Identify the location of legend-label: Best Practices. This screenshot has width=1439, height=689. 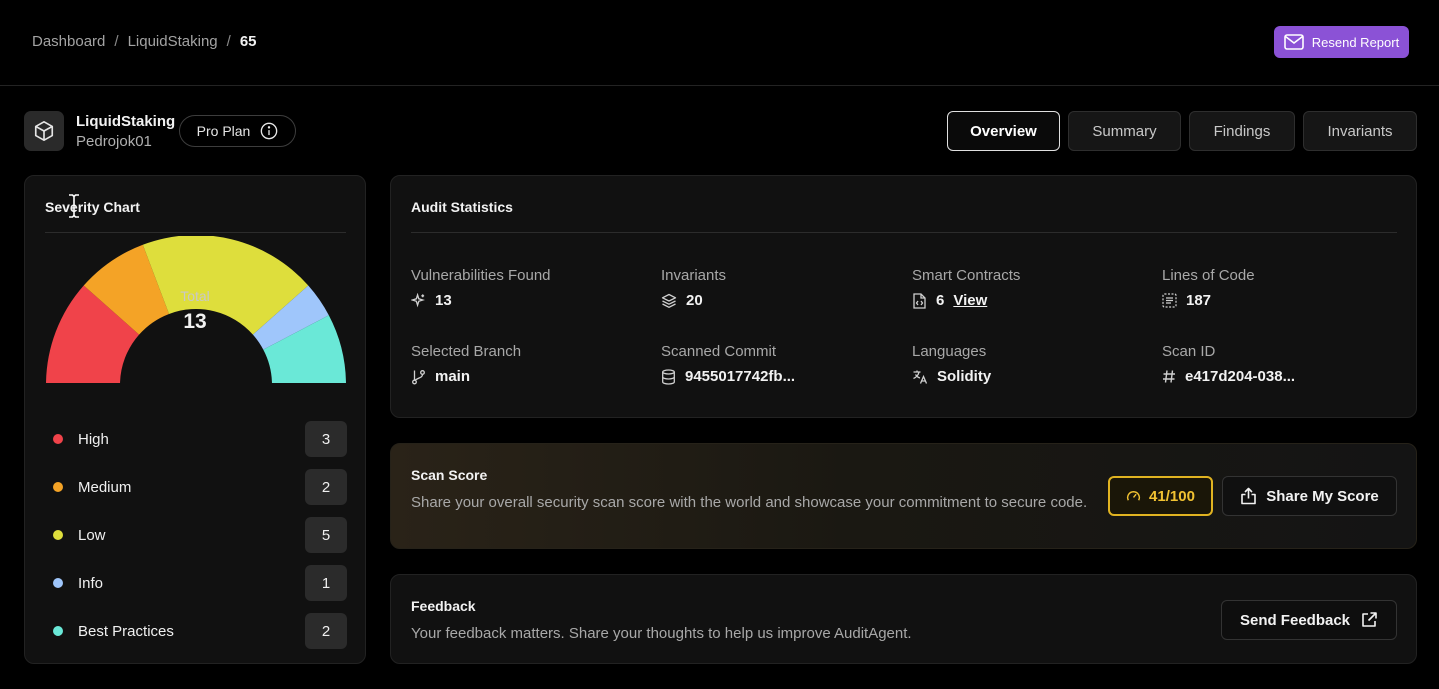
(126, 631).